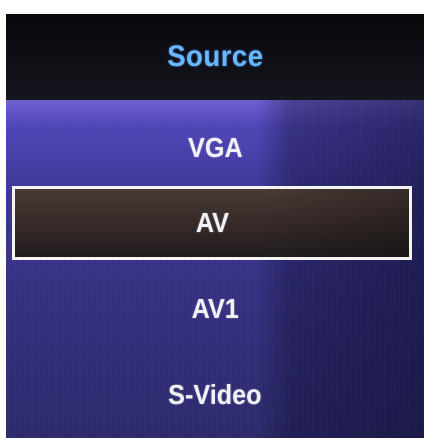  I want to click on source-option-label: AV, so click(212, 222).